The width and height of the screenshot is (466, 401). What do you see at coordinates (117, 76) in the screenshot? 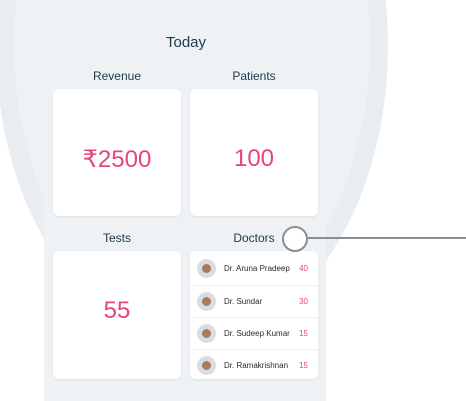
I see `revenue-label: Revenue` at bounding box center [117, 76].